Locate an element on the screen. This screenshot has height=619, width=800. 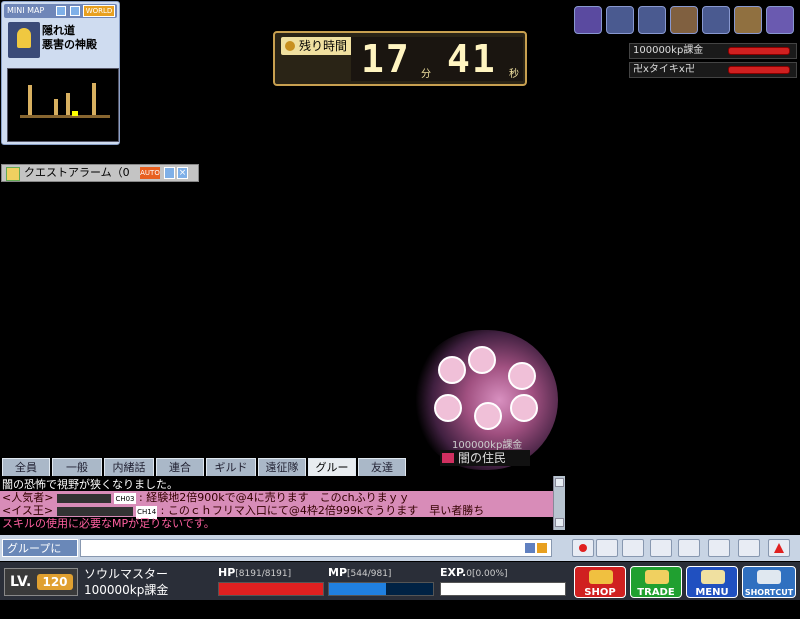
minimap-header: MINI MAP WORLD is located at coordinates (60, 11).